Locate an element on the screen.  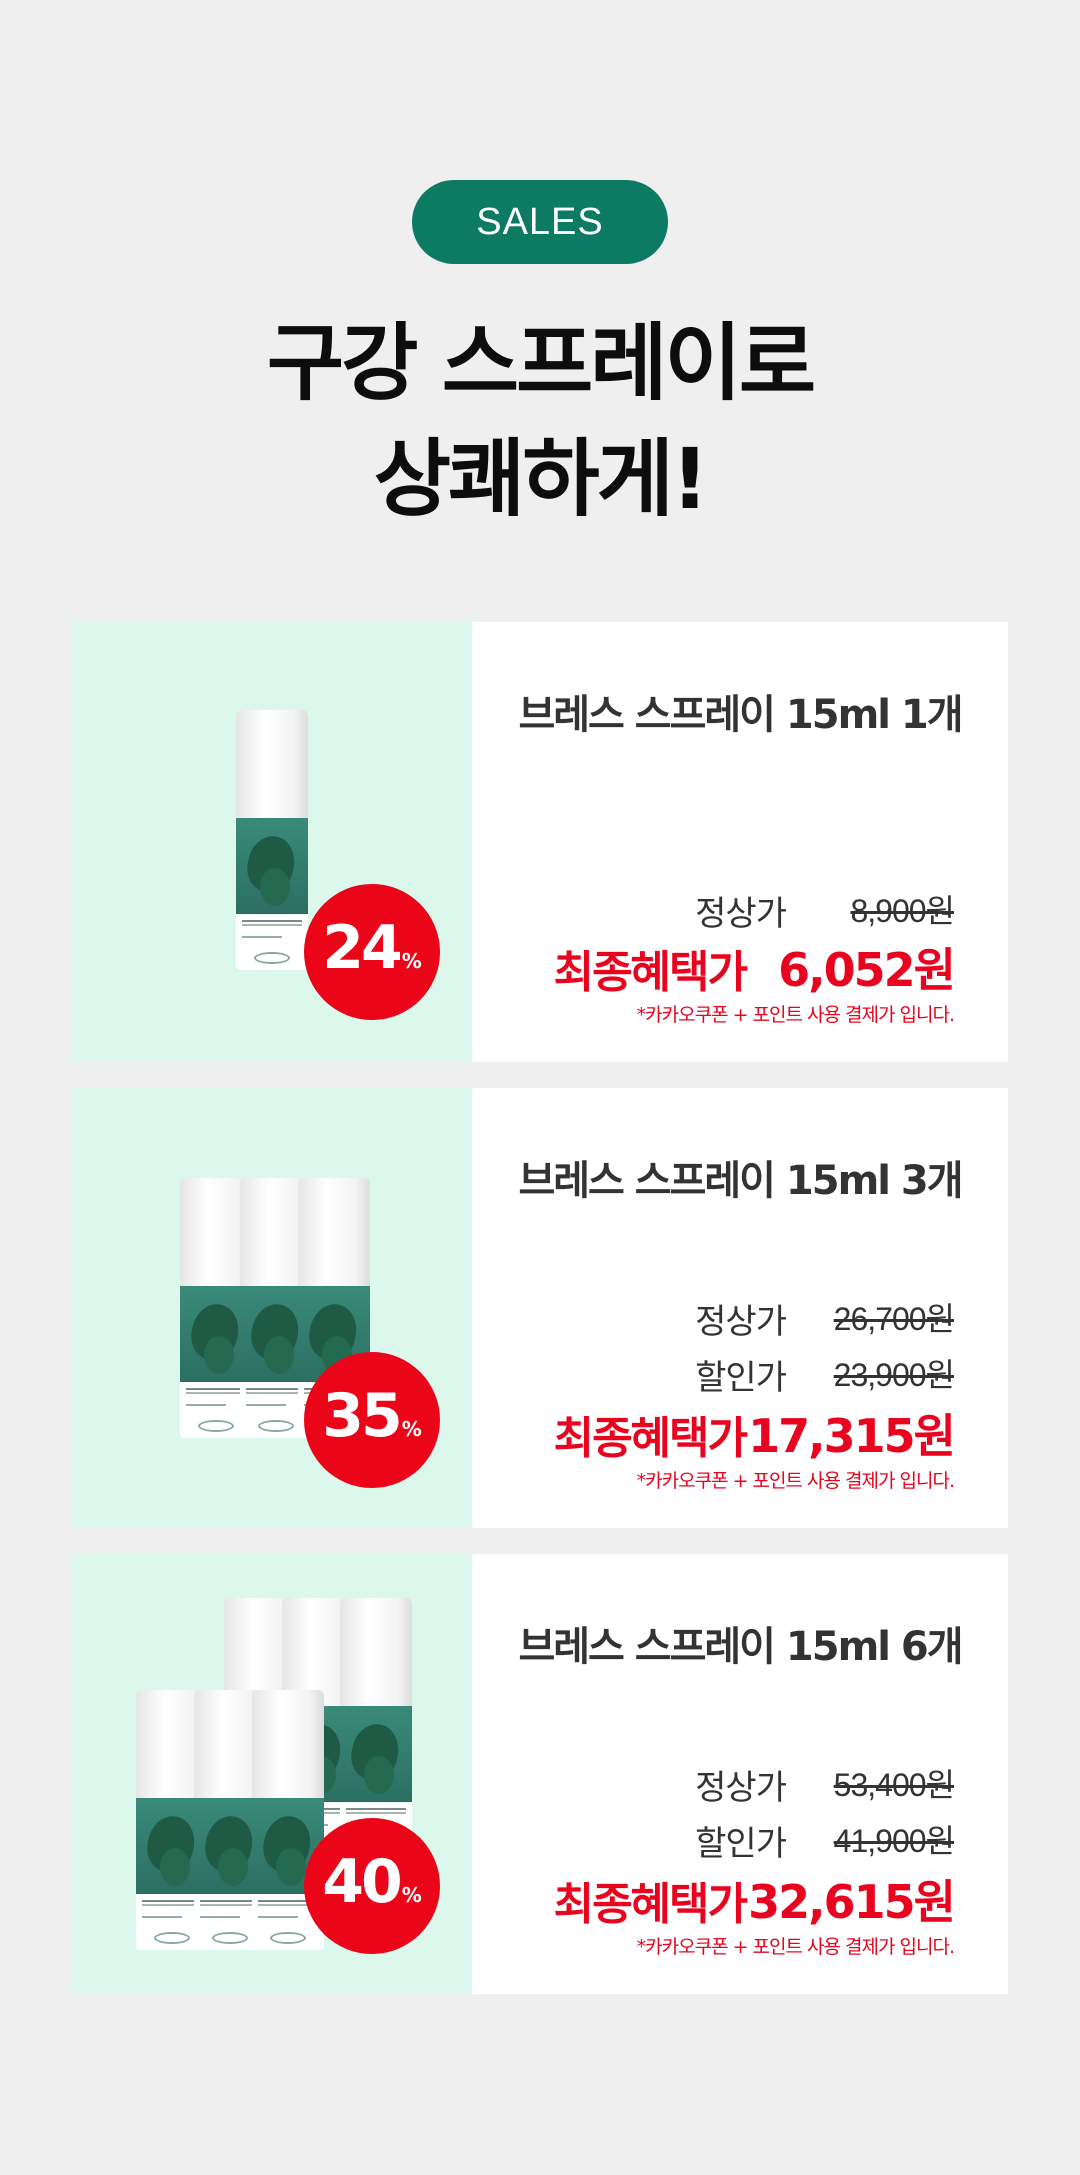
discount-badge: 40% is located at coordinates (372, 1886).